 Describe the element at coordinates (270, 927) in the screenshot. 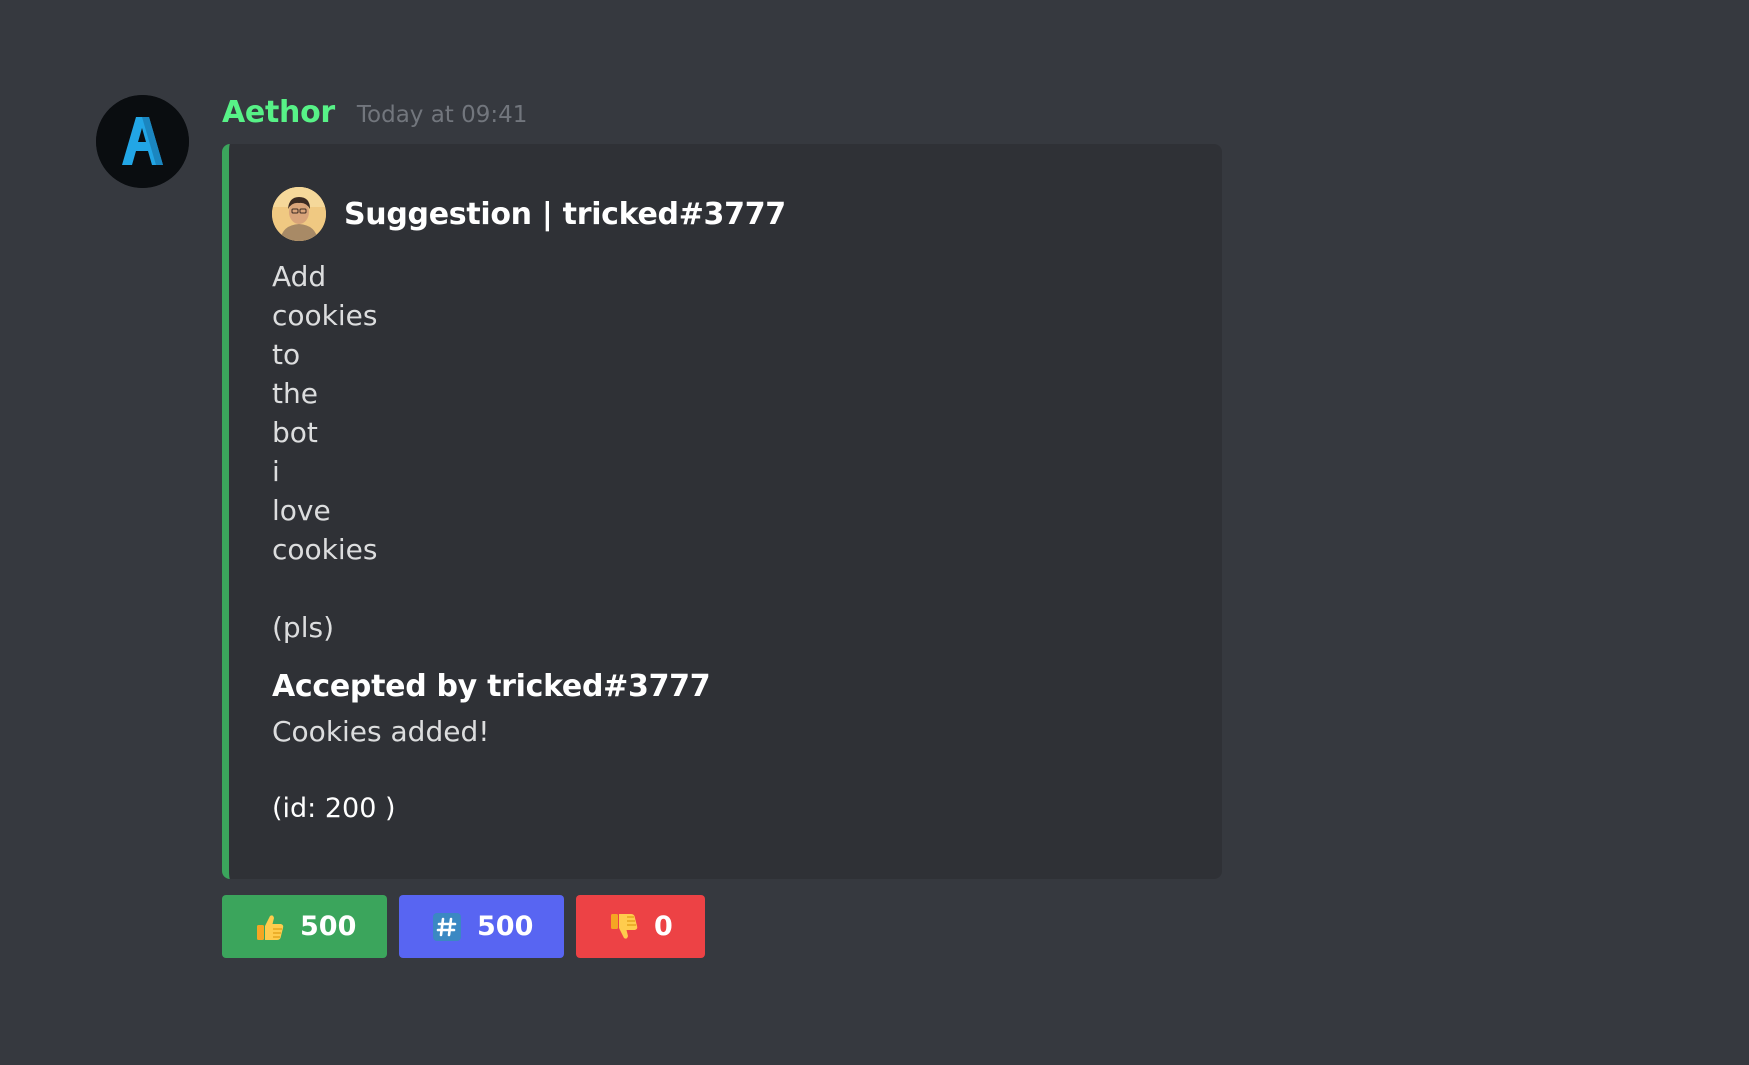

I see `thumbs-up-icon` at that location.